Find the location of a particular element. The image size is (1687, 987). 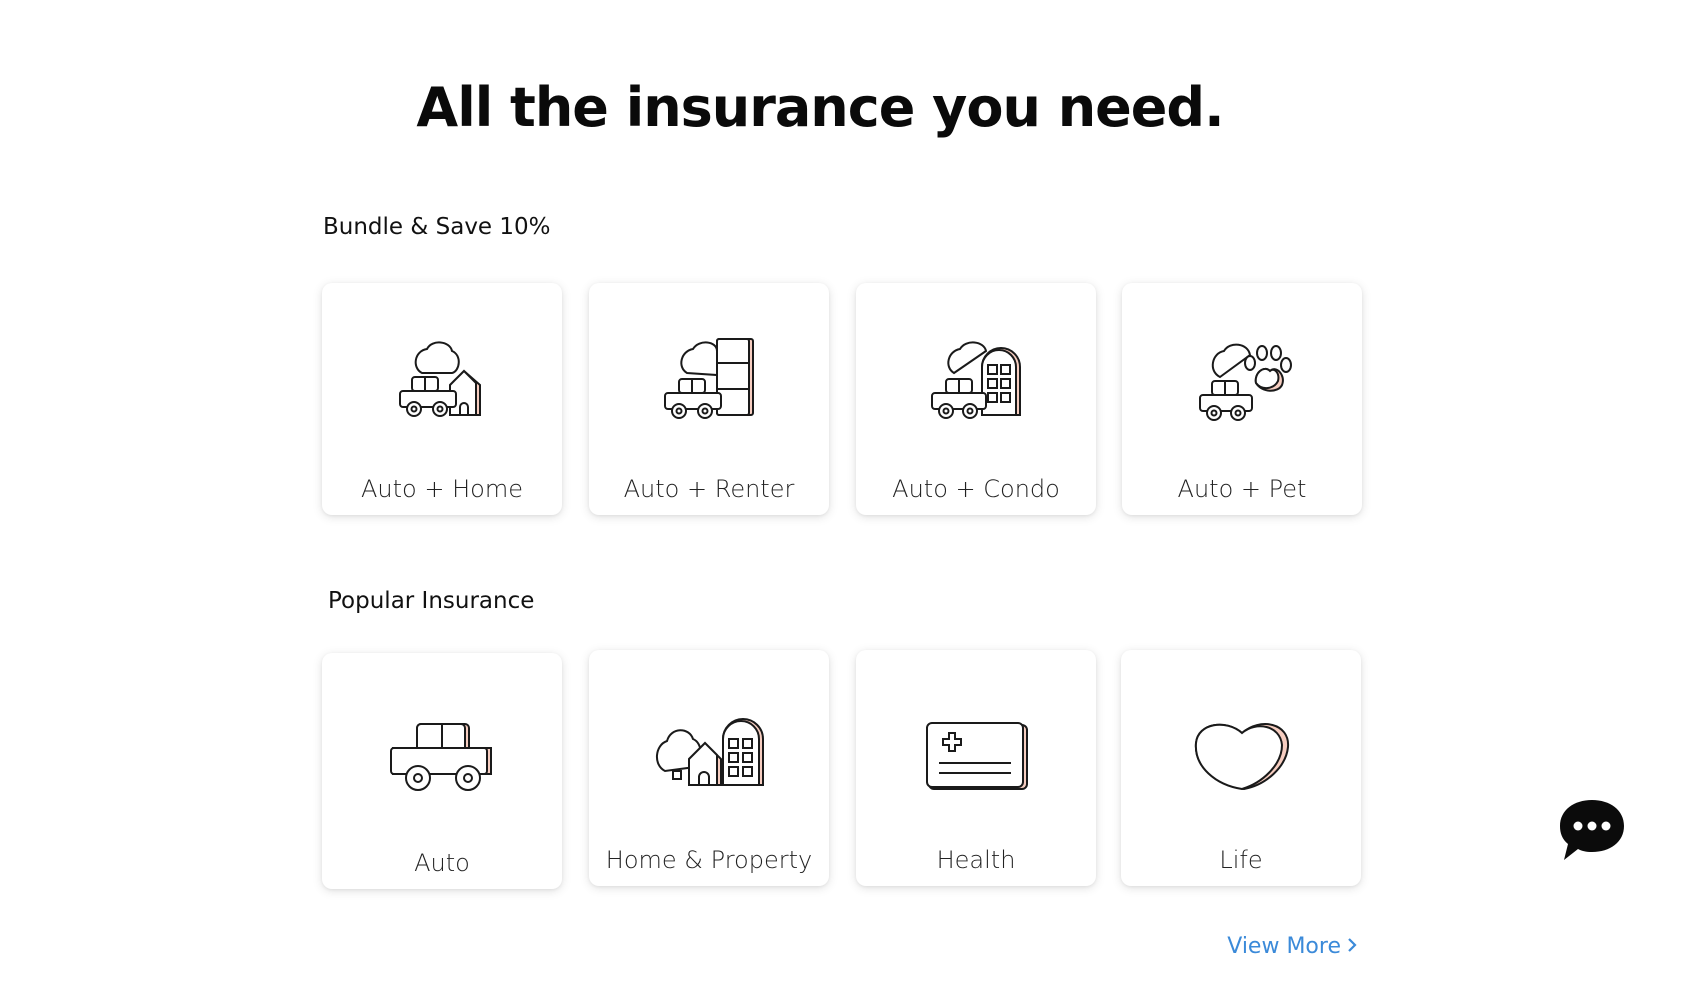

card-label: Auto is located at coordinates (442, 863).